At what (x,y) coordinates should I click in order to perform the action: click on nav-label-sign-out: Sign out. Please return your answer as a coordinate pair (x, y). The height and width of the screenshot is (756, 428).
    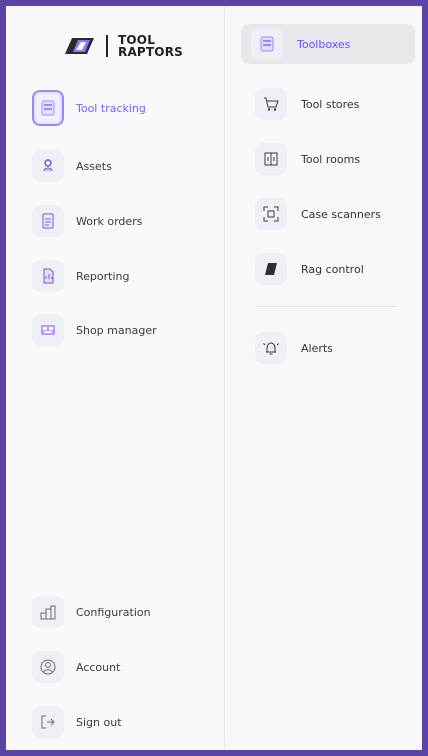
    Looking at the image, I should click on (99, 722).